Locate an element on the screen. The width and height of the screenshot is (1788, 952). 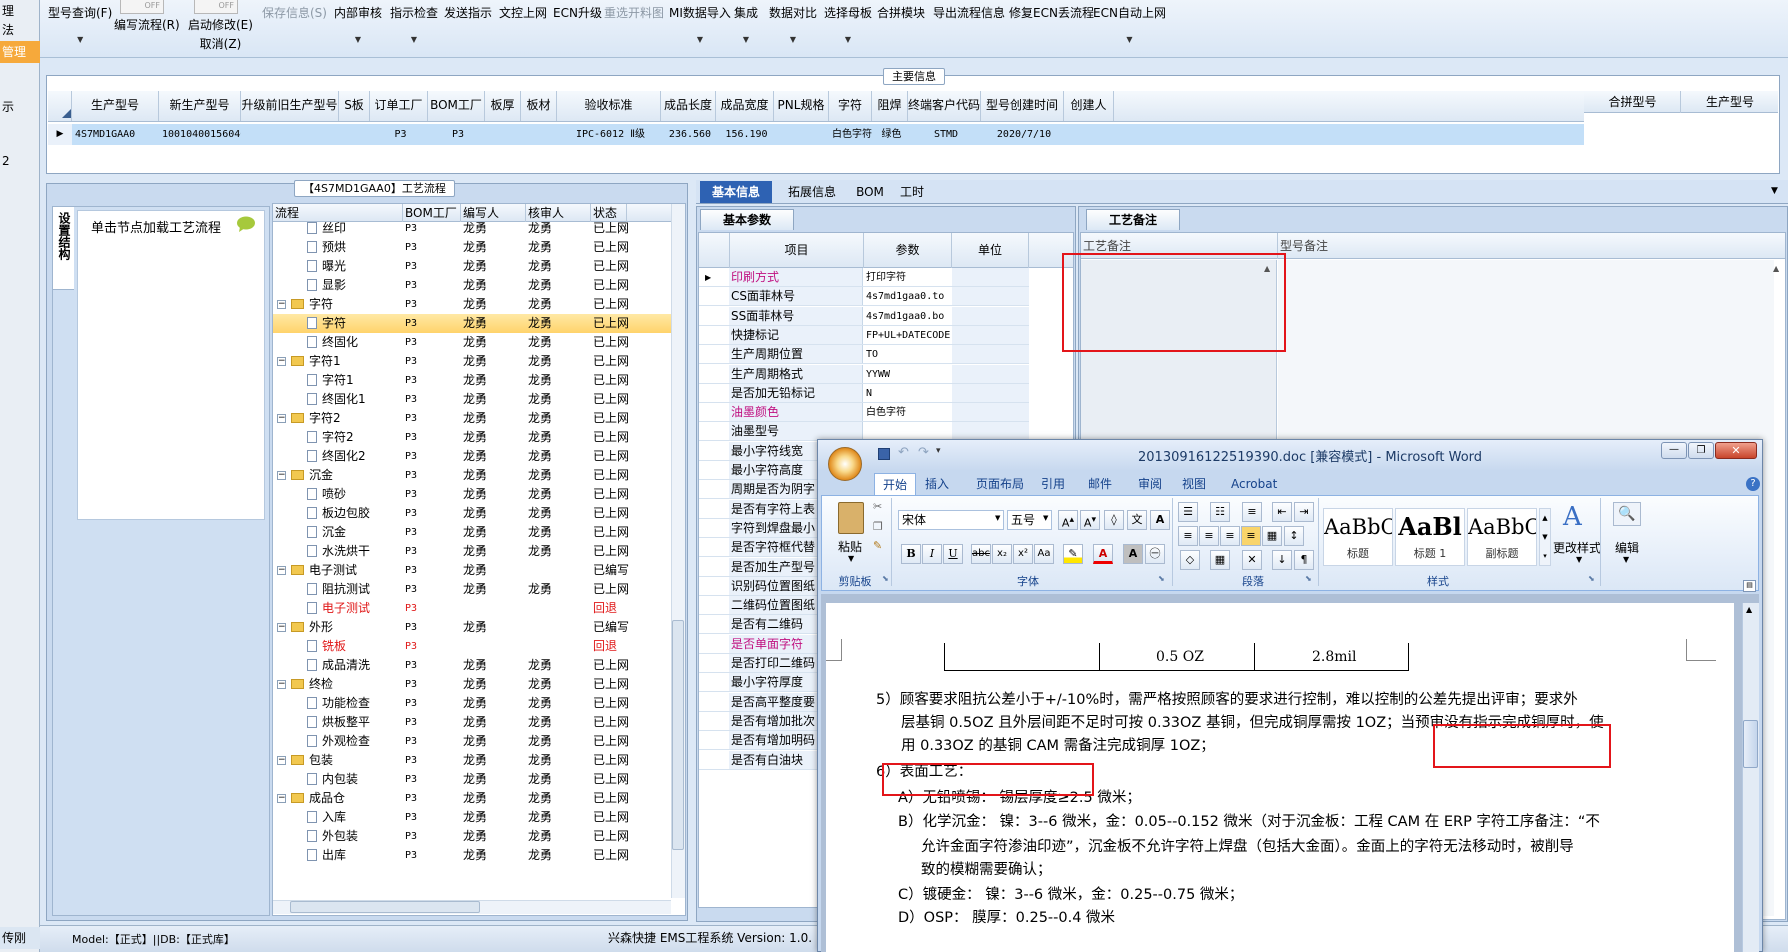
undo-icon: ↶ is located at coordinates (903, 452).